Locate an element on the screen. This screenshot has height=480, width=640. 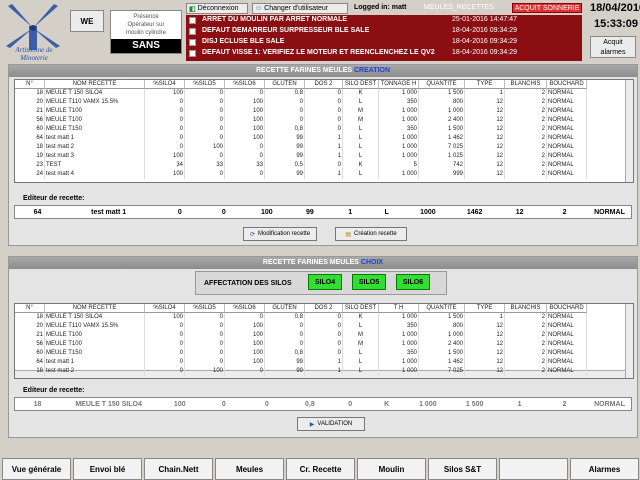
silo5-button: SILO5 is located at coordinates (369, 282).